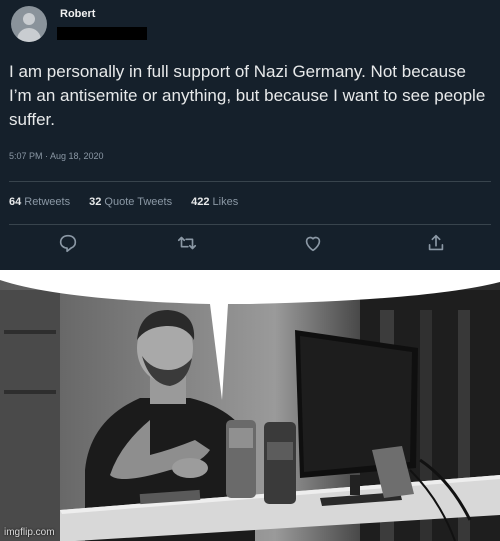 The height and width of the screenshot is (541, 500). I want to click on author-name: Robert, so click(77, 14).